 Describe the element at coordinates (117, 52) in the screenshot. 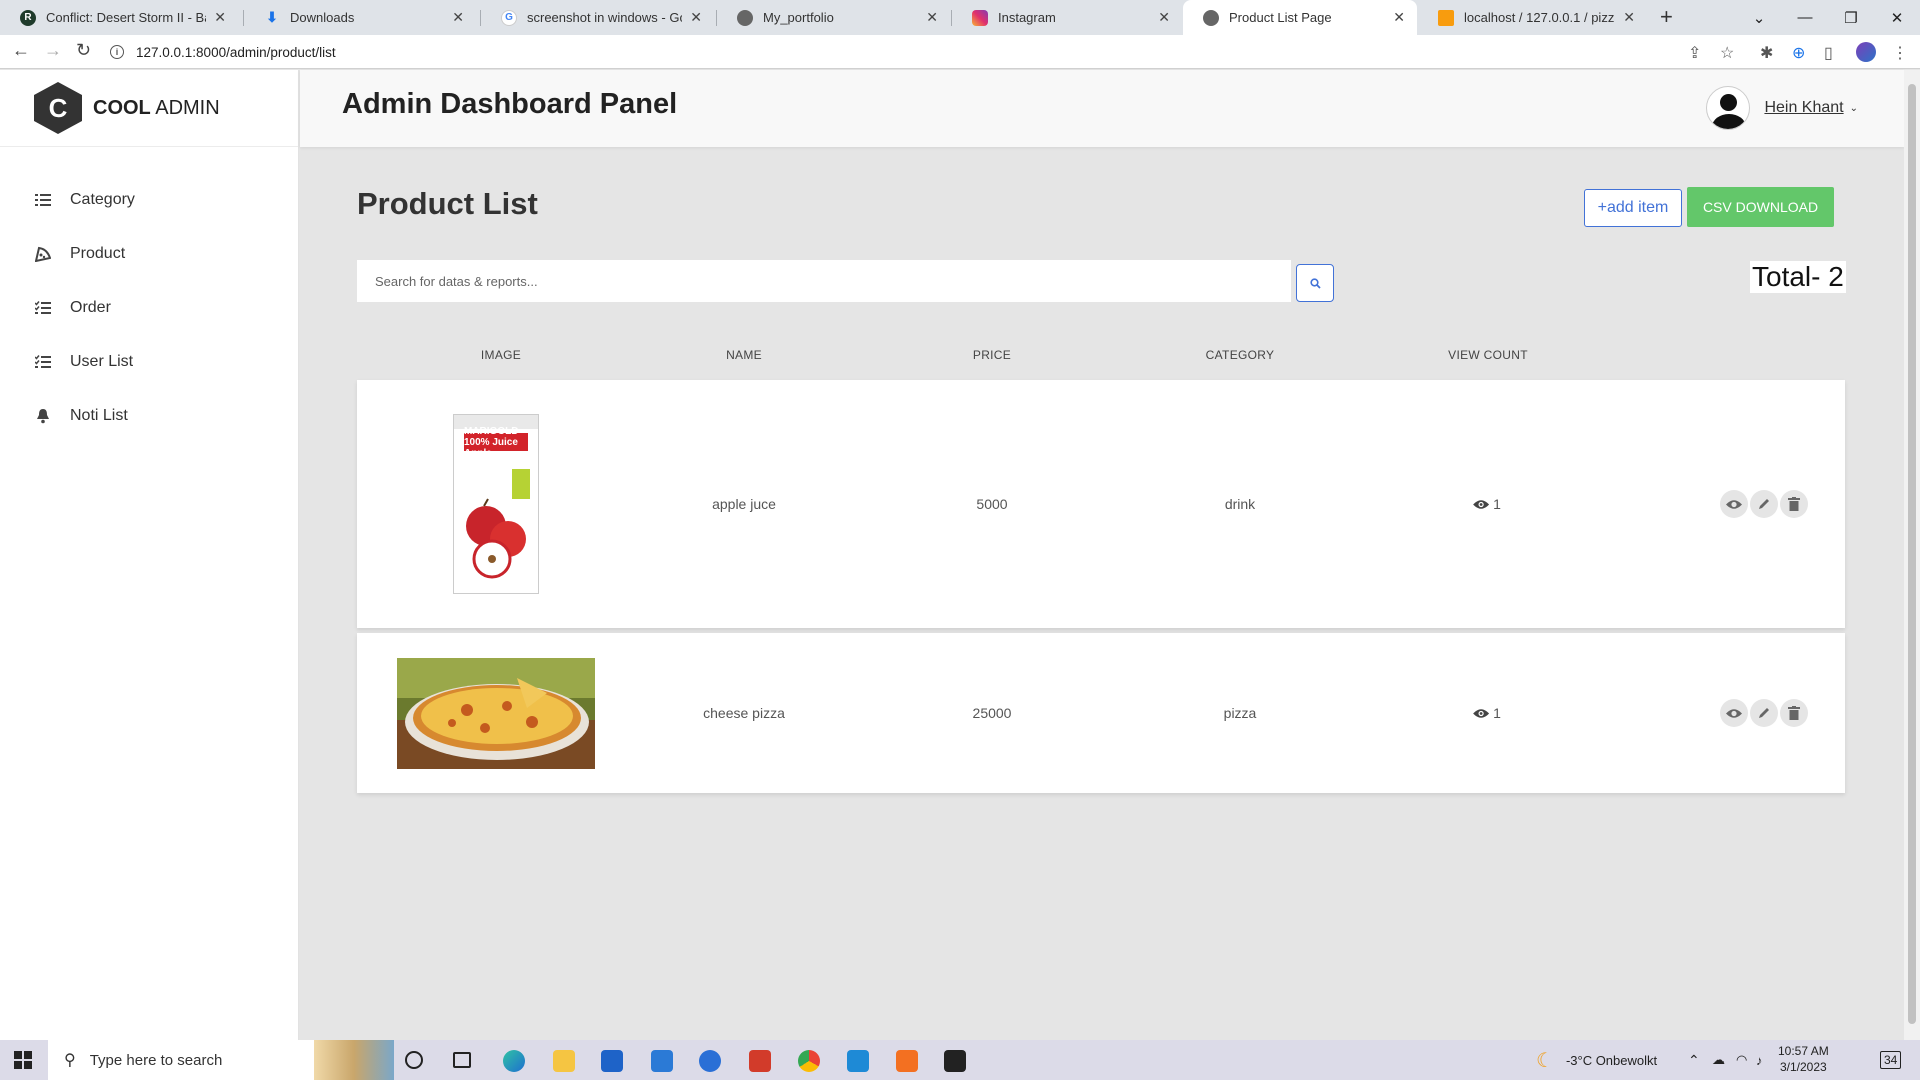

I see `site-info-icon: i` at that location.